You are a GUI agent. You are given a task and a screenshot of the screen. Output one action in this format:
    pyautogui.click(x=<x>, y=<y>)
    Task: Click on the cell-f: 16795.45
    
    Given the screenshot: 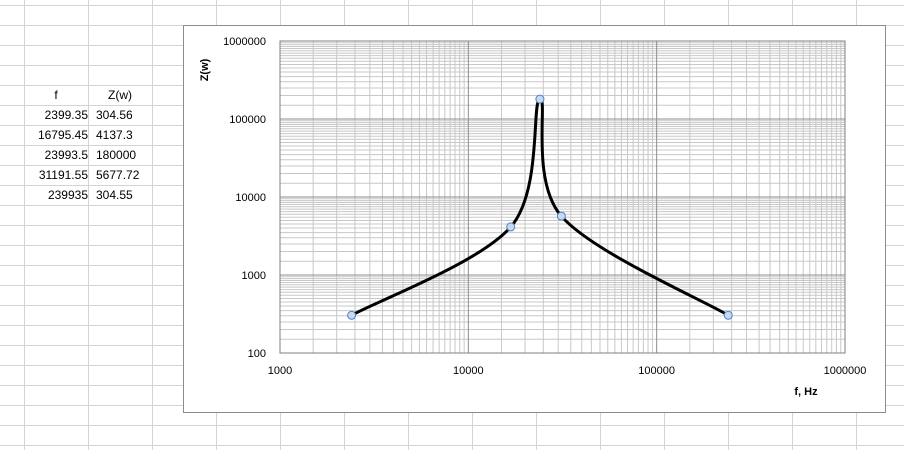 What is the action you would take?
    pyautogui.click(x=56, y=135)
    